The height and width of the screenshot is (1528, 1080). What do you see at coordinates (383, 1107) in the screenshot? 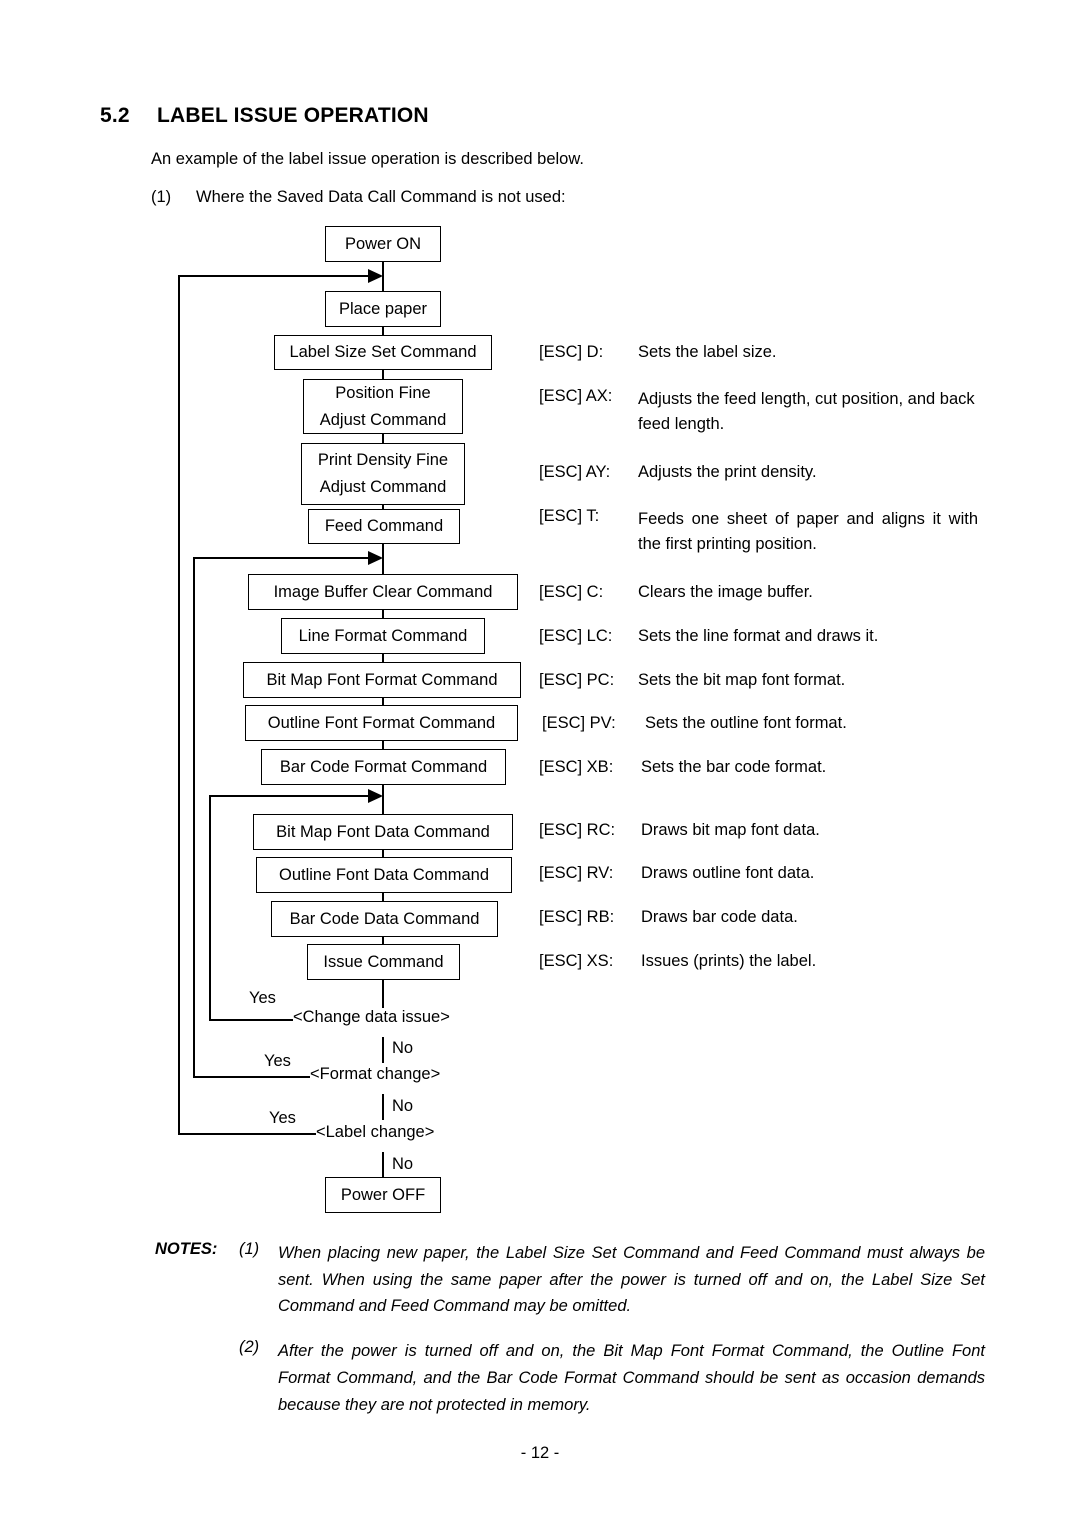
I see `spine-format-to-label` at bounding box center [383, 1107].